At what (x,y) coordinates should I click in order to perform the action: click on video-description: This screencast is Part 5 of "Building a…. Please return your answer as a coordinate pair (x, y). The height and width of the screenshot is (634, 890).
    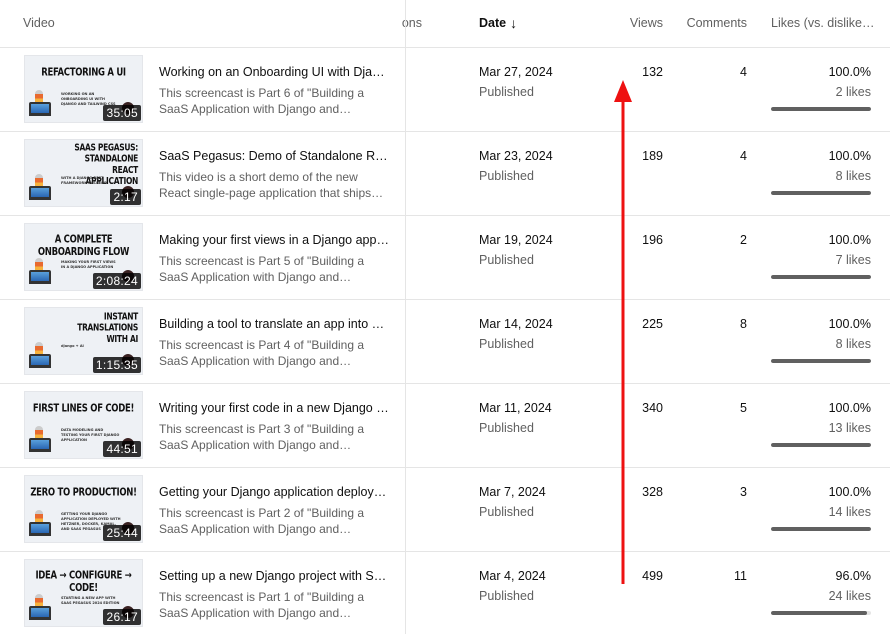
    Looking at the image, I should click on (275, 269).